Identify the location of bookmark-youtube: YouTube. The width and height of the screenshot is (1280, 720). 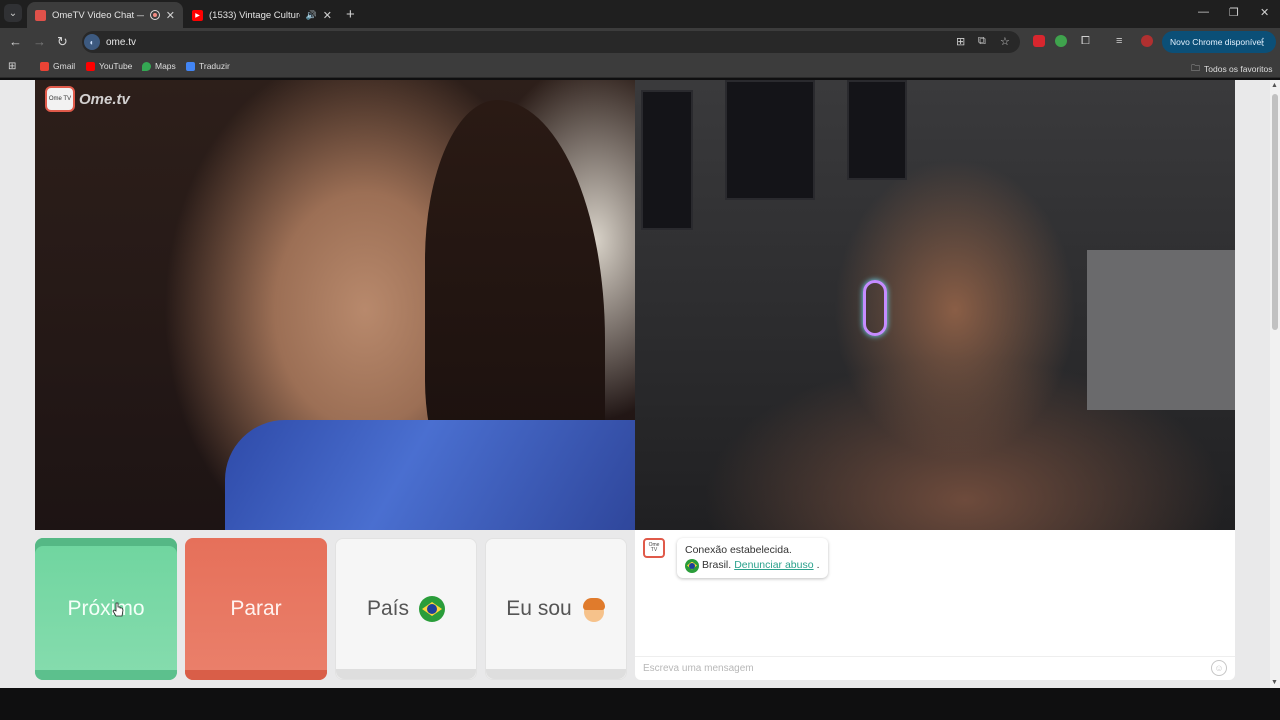
(109, 66).